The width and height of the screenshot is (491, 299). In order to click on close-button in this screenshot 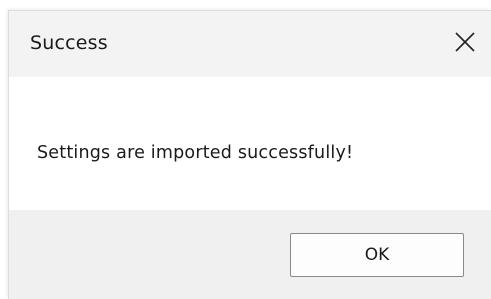, I will do `click(465, 44)`.